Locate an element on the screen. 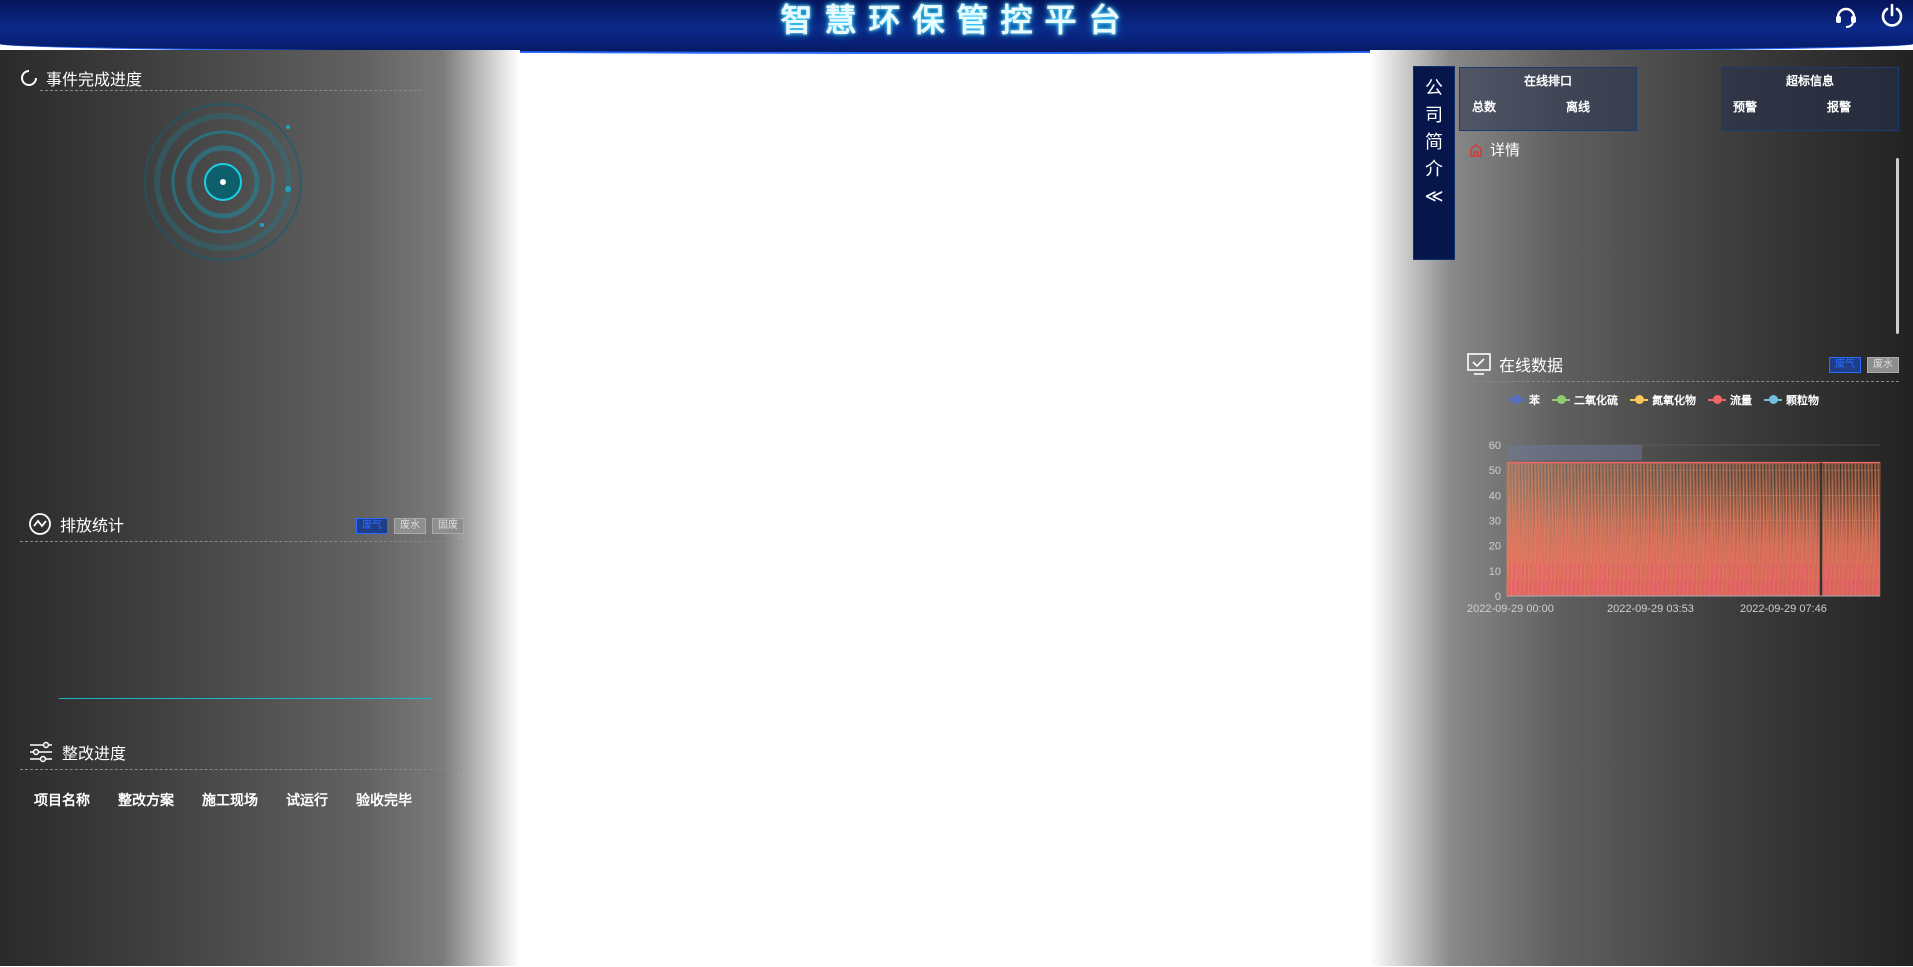  legend-label: 二氧化硫 is located at coordinates (1596, 400).